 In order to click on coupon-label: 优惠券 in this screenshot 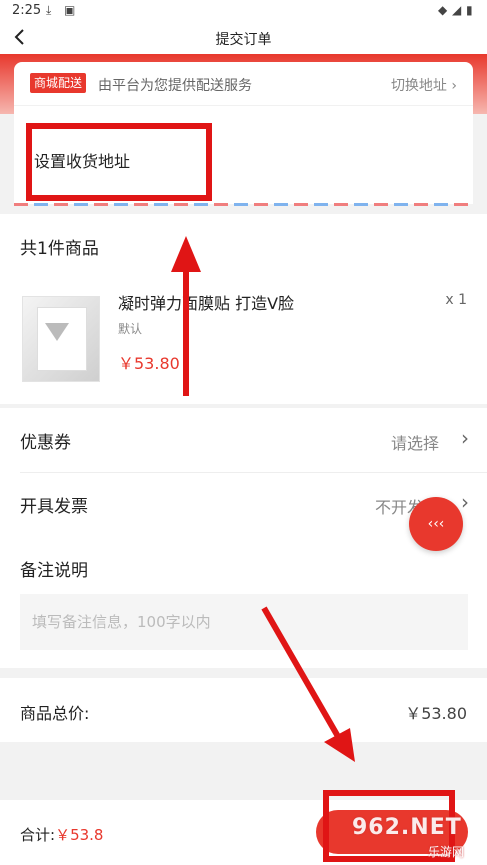, I will do `click(45, 443)`.